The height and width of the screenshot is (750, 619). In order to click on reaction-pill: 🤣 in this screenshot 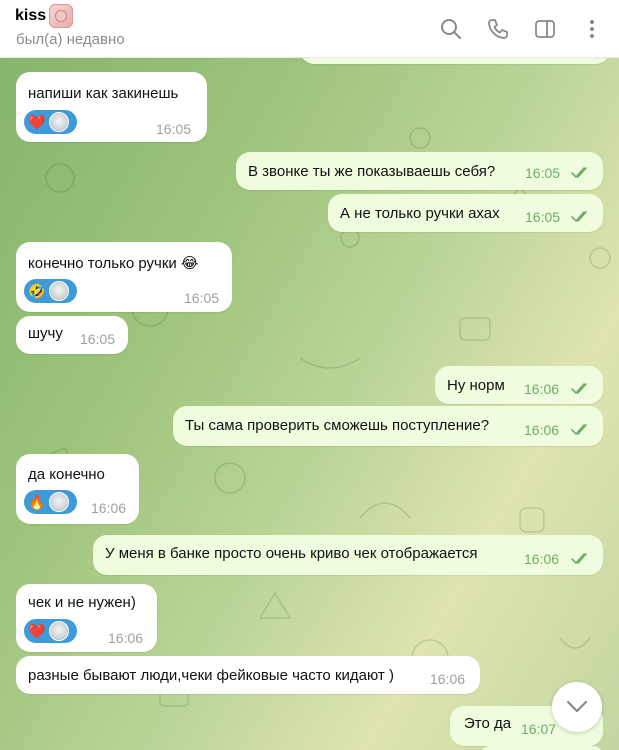, I will do `click(50, 291)`.